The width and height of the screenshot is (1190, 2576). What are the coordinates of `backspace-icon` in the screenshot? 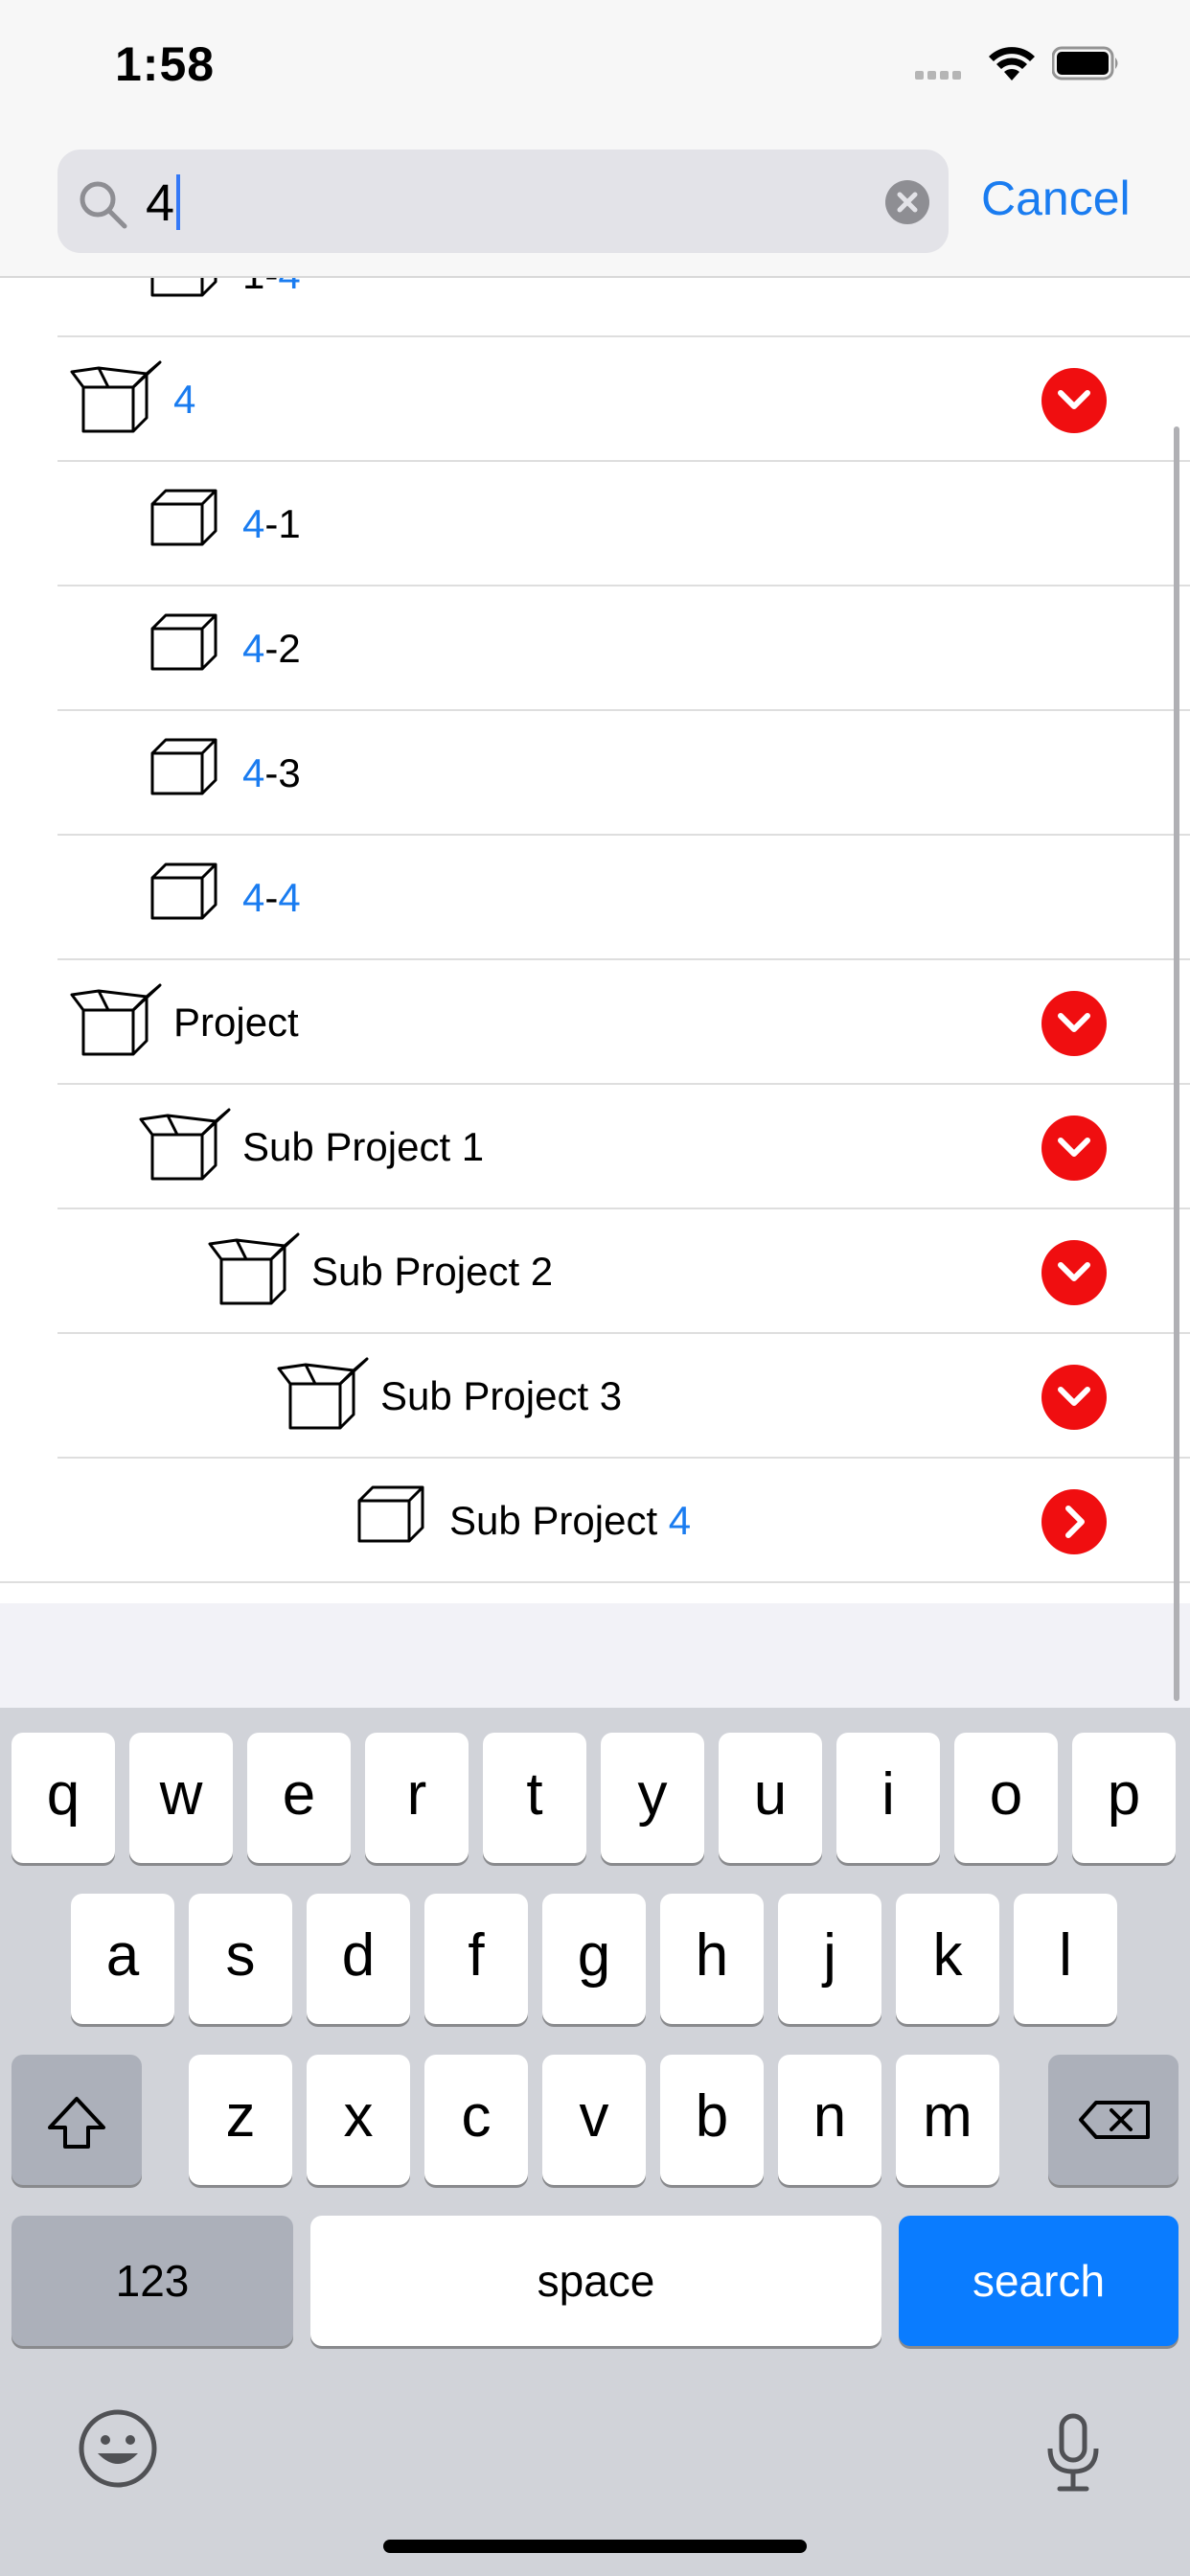 It's located at (1114, 2120).